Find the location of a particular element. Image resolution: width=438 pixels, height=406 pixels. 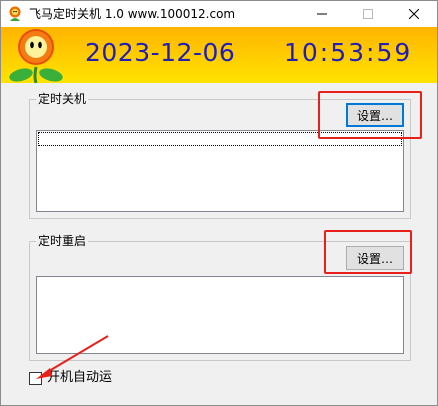

restart-settings-highlight is located at coordinates (368, 252).